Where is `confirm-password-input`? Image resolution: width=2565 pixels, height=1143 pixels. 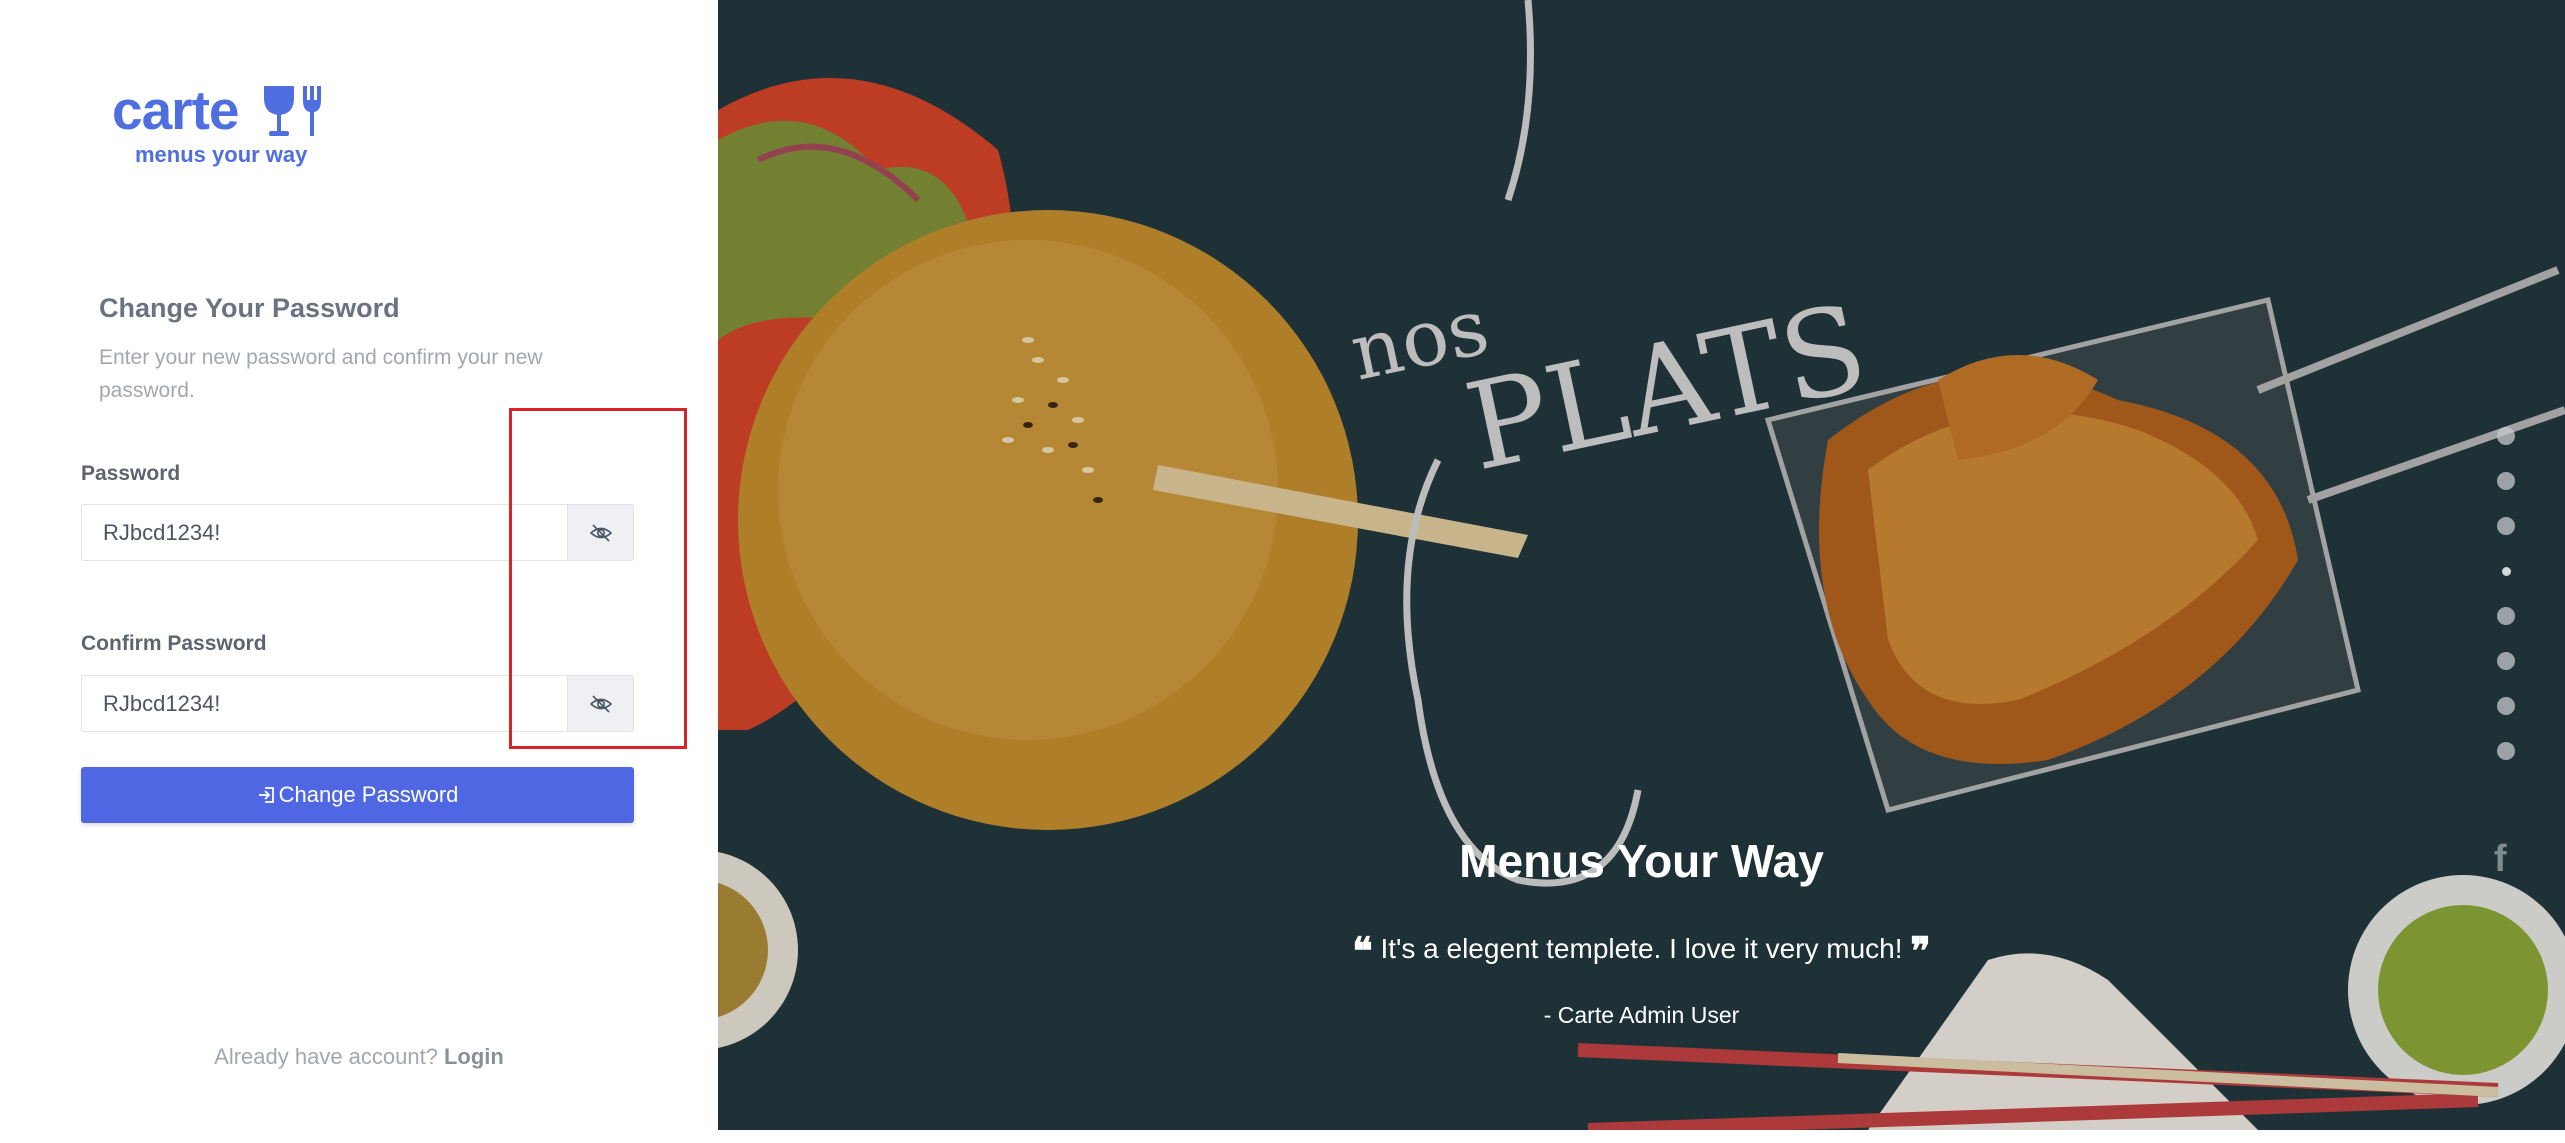
confirm-password-input is located at coordinates (324, 703).